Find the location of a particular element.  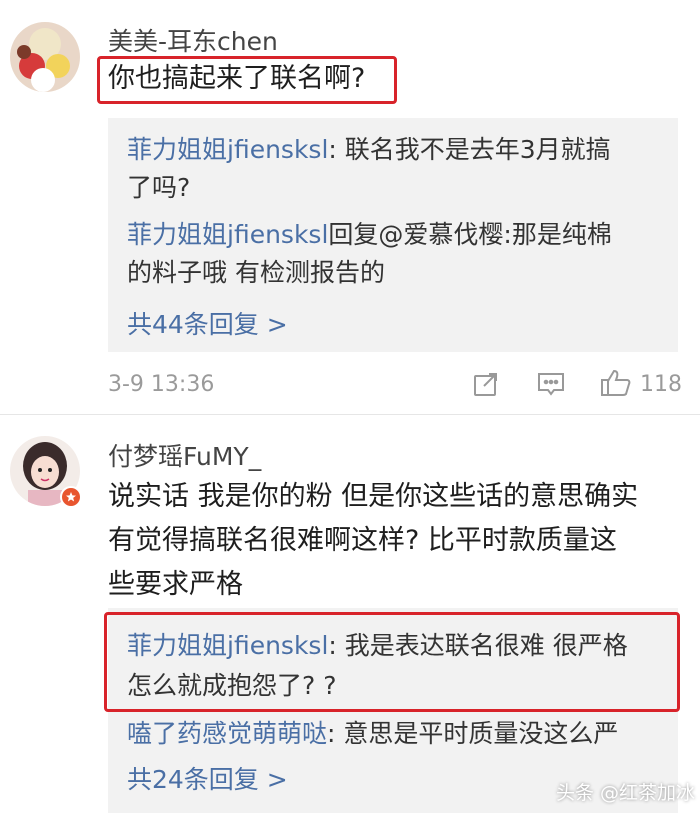

comment-text-line: 些要求严格 is located at coordinates (175, 584).